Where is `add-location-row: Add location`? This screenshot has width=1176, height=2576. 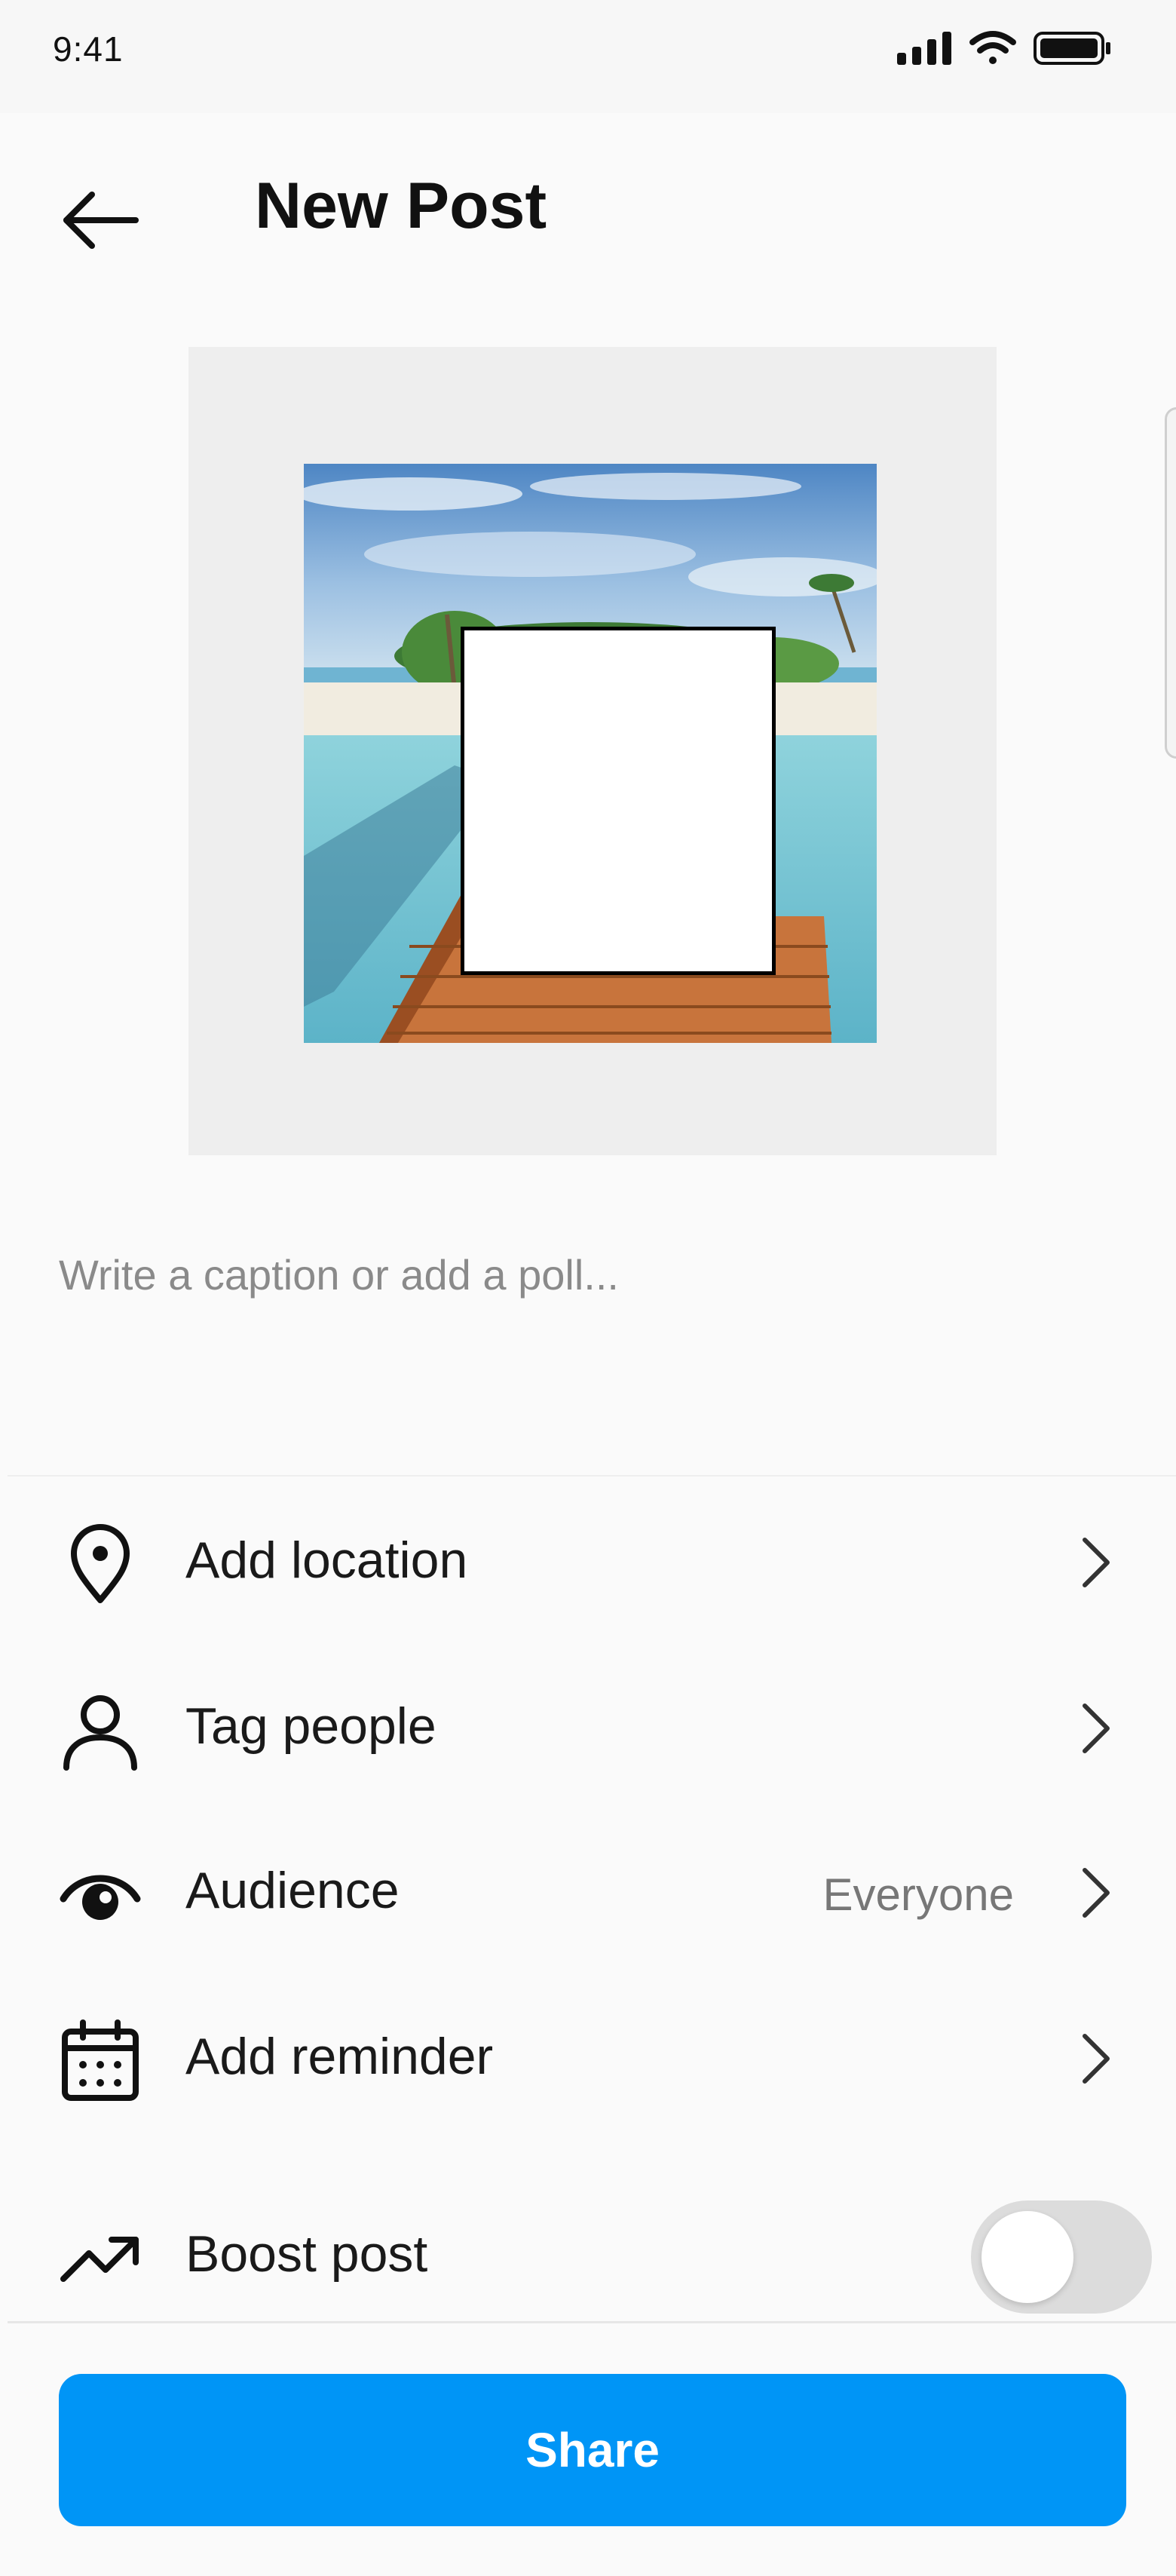
add-location-row: Add location is located at coordinates (588, 1561).